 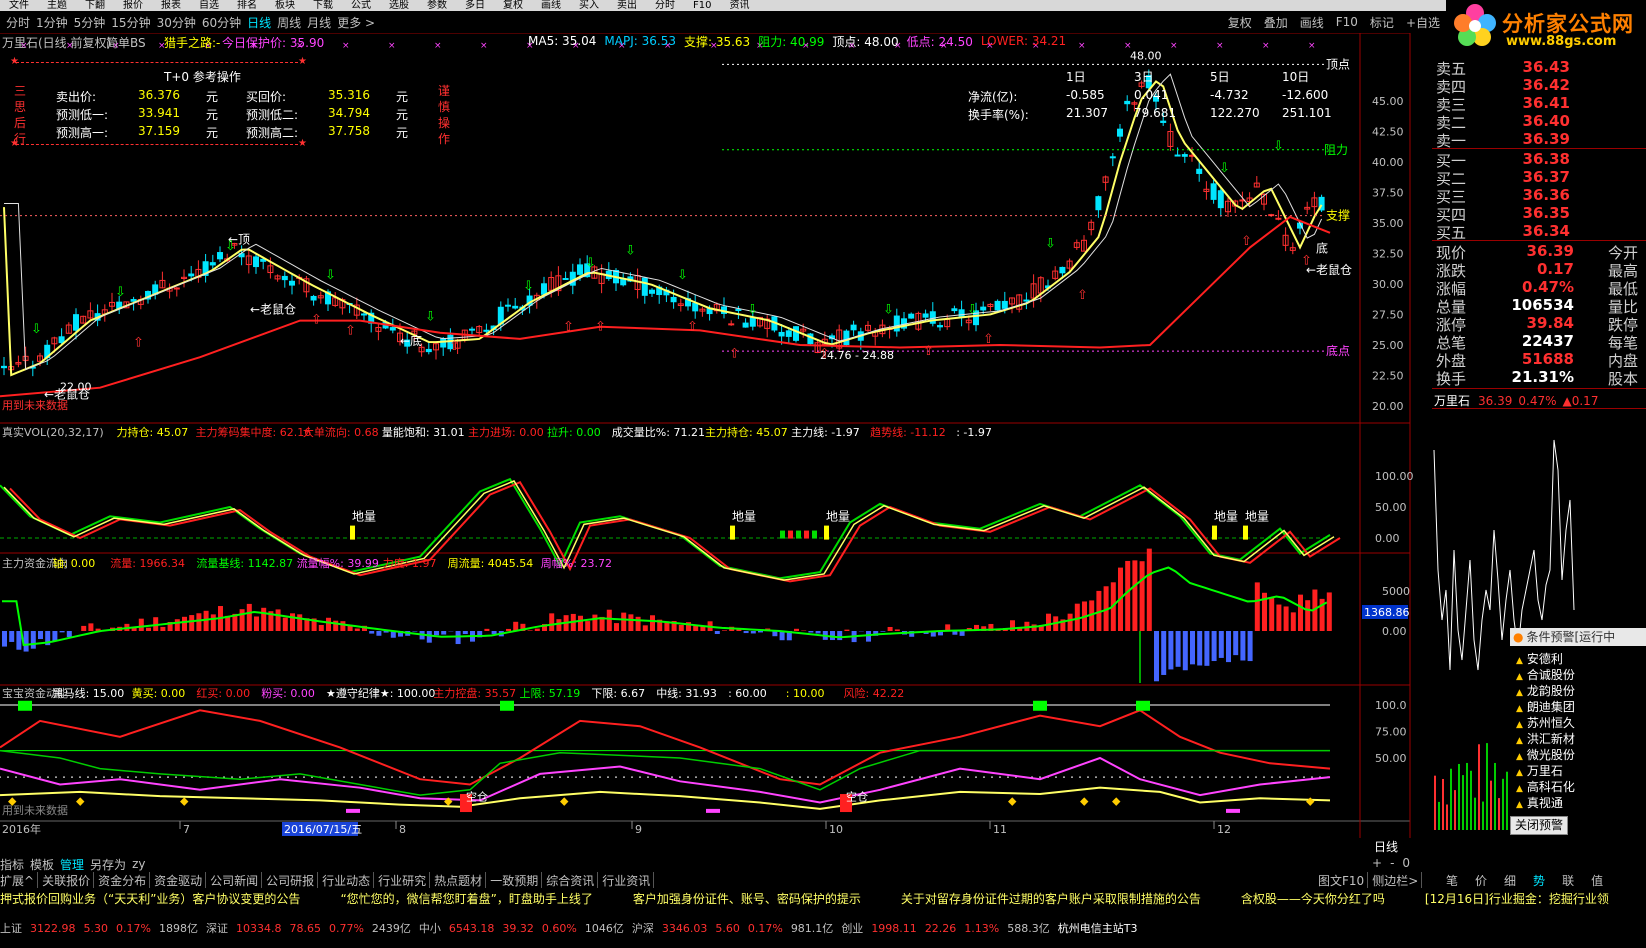 I want to click on flow-col-header: 3日, so click(x=1144, y=77).